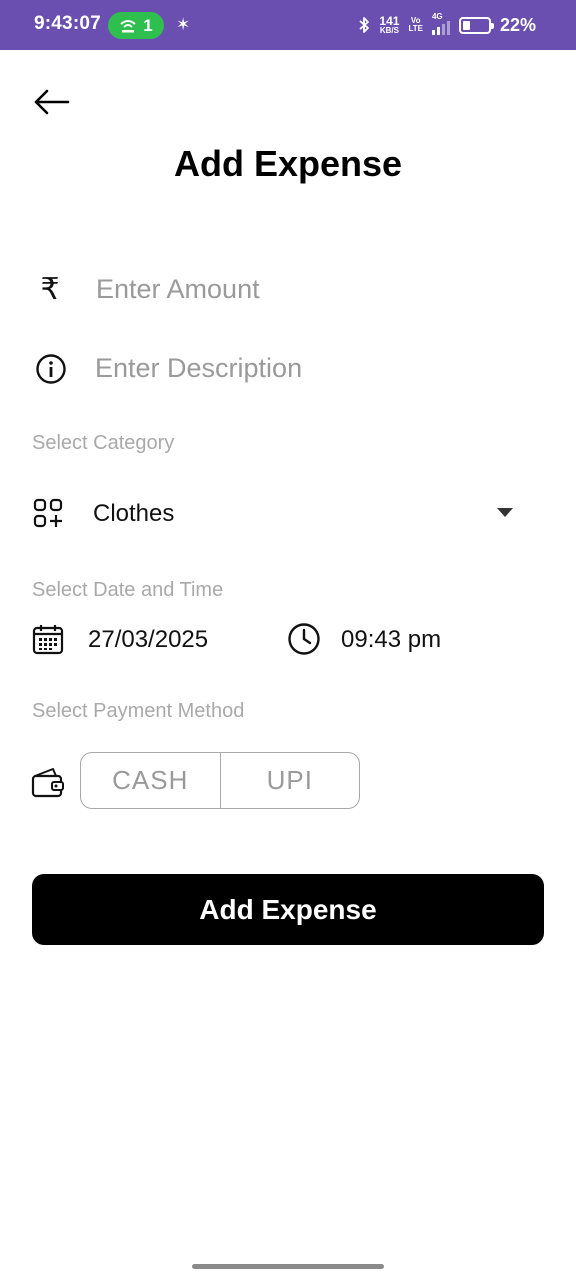  Describe the element at coordinates (51, 369) in the screenshot. I see `info-icon` at that location.